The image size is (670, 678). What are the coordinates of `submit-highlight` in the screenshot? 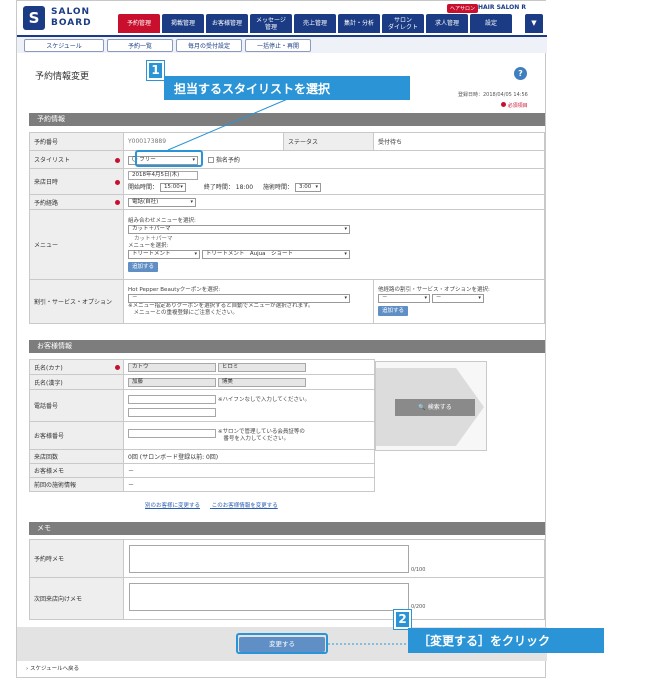 It's located at (282, 643).